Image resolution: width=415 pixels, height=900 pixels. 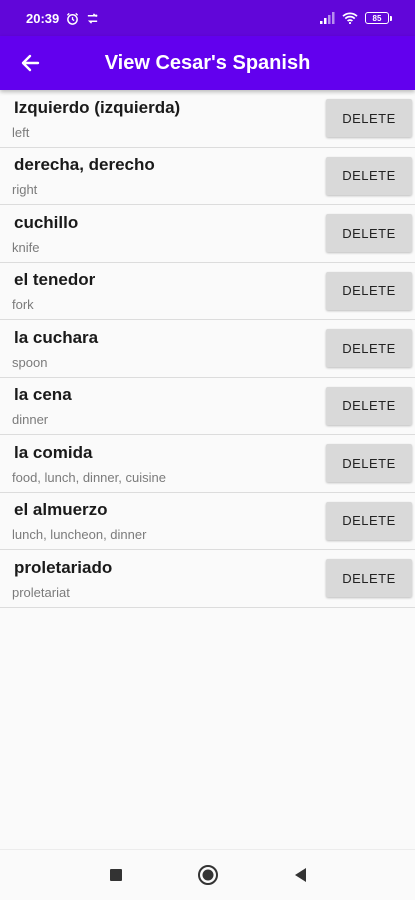 What do you see at coordinates (207, 291) in the screenshot?
I see `list-item: el tenedor fork DELETE` at bounding box center [207, 291].